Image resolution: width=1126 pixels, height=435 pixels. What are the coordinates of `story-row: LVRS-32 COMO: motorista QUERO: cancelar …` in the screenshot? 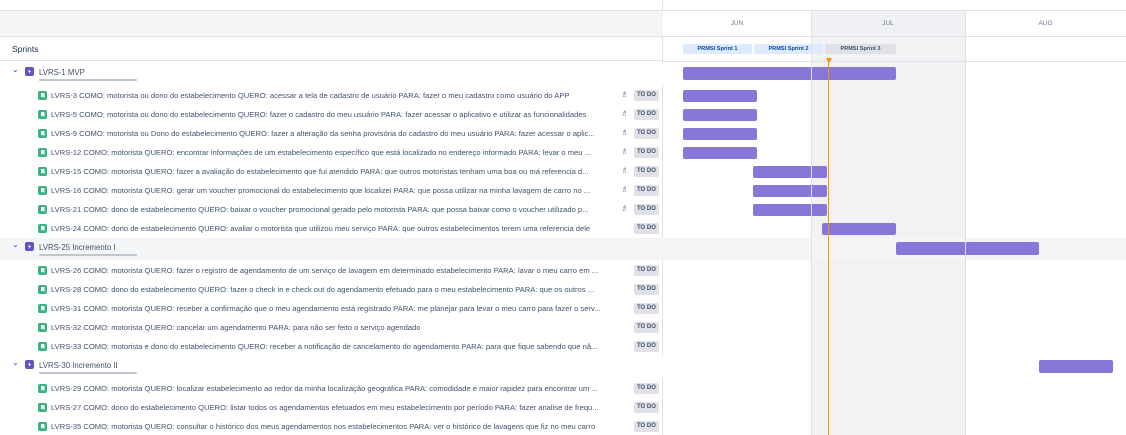 It's located at (331, 327).